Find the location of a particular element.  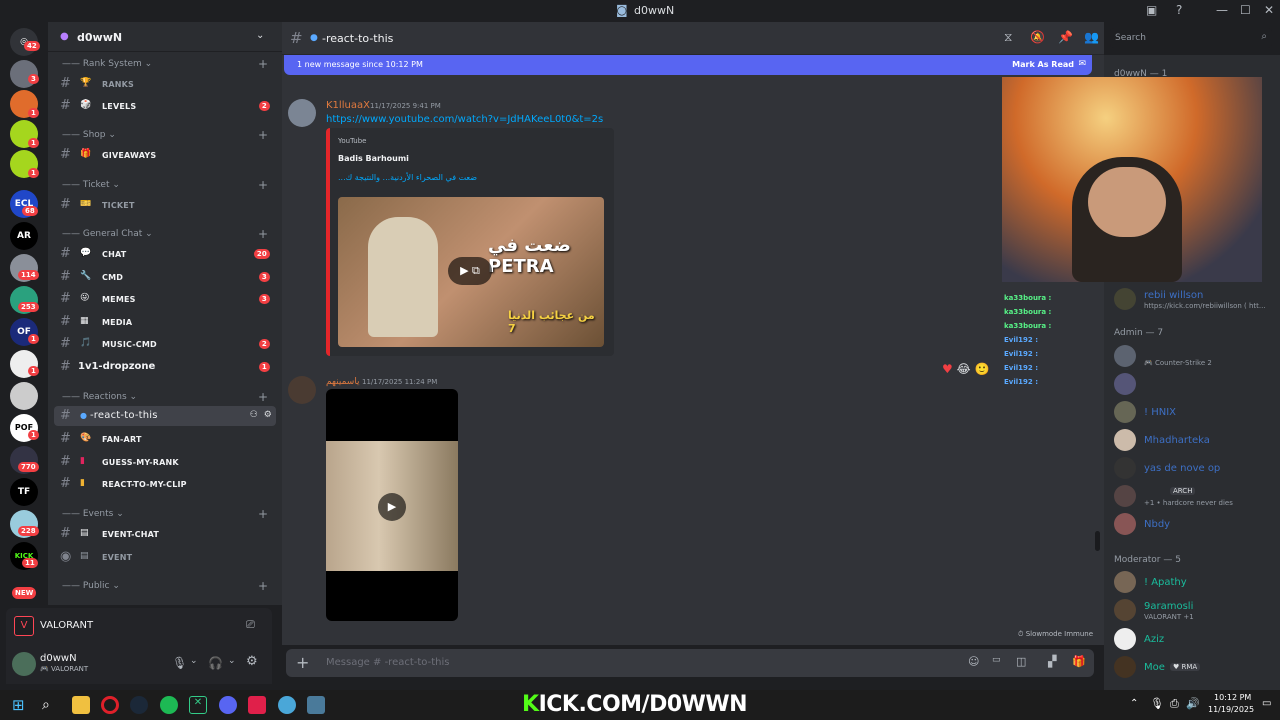

channel-giveaways: # 🎁 GIVEAWAYS is located at coordinates (165, 155).